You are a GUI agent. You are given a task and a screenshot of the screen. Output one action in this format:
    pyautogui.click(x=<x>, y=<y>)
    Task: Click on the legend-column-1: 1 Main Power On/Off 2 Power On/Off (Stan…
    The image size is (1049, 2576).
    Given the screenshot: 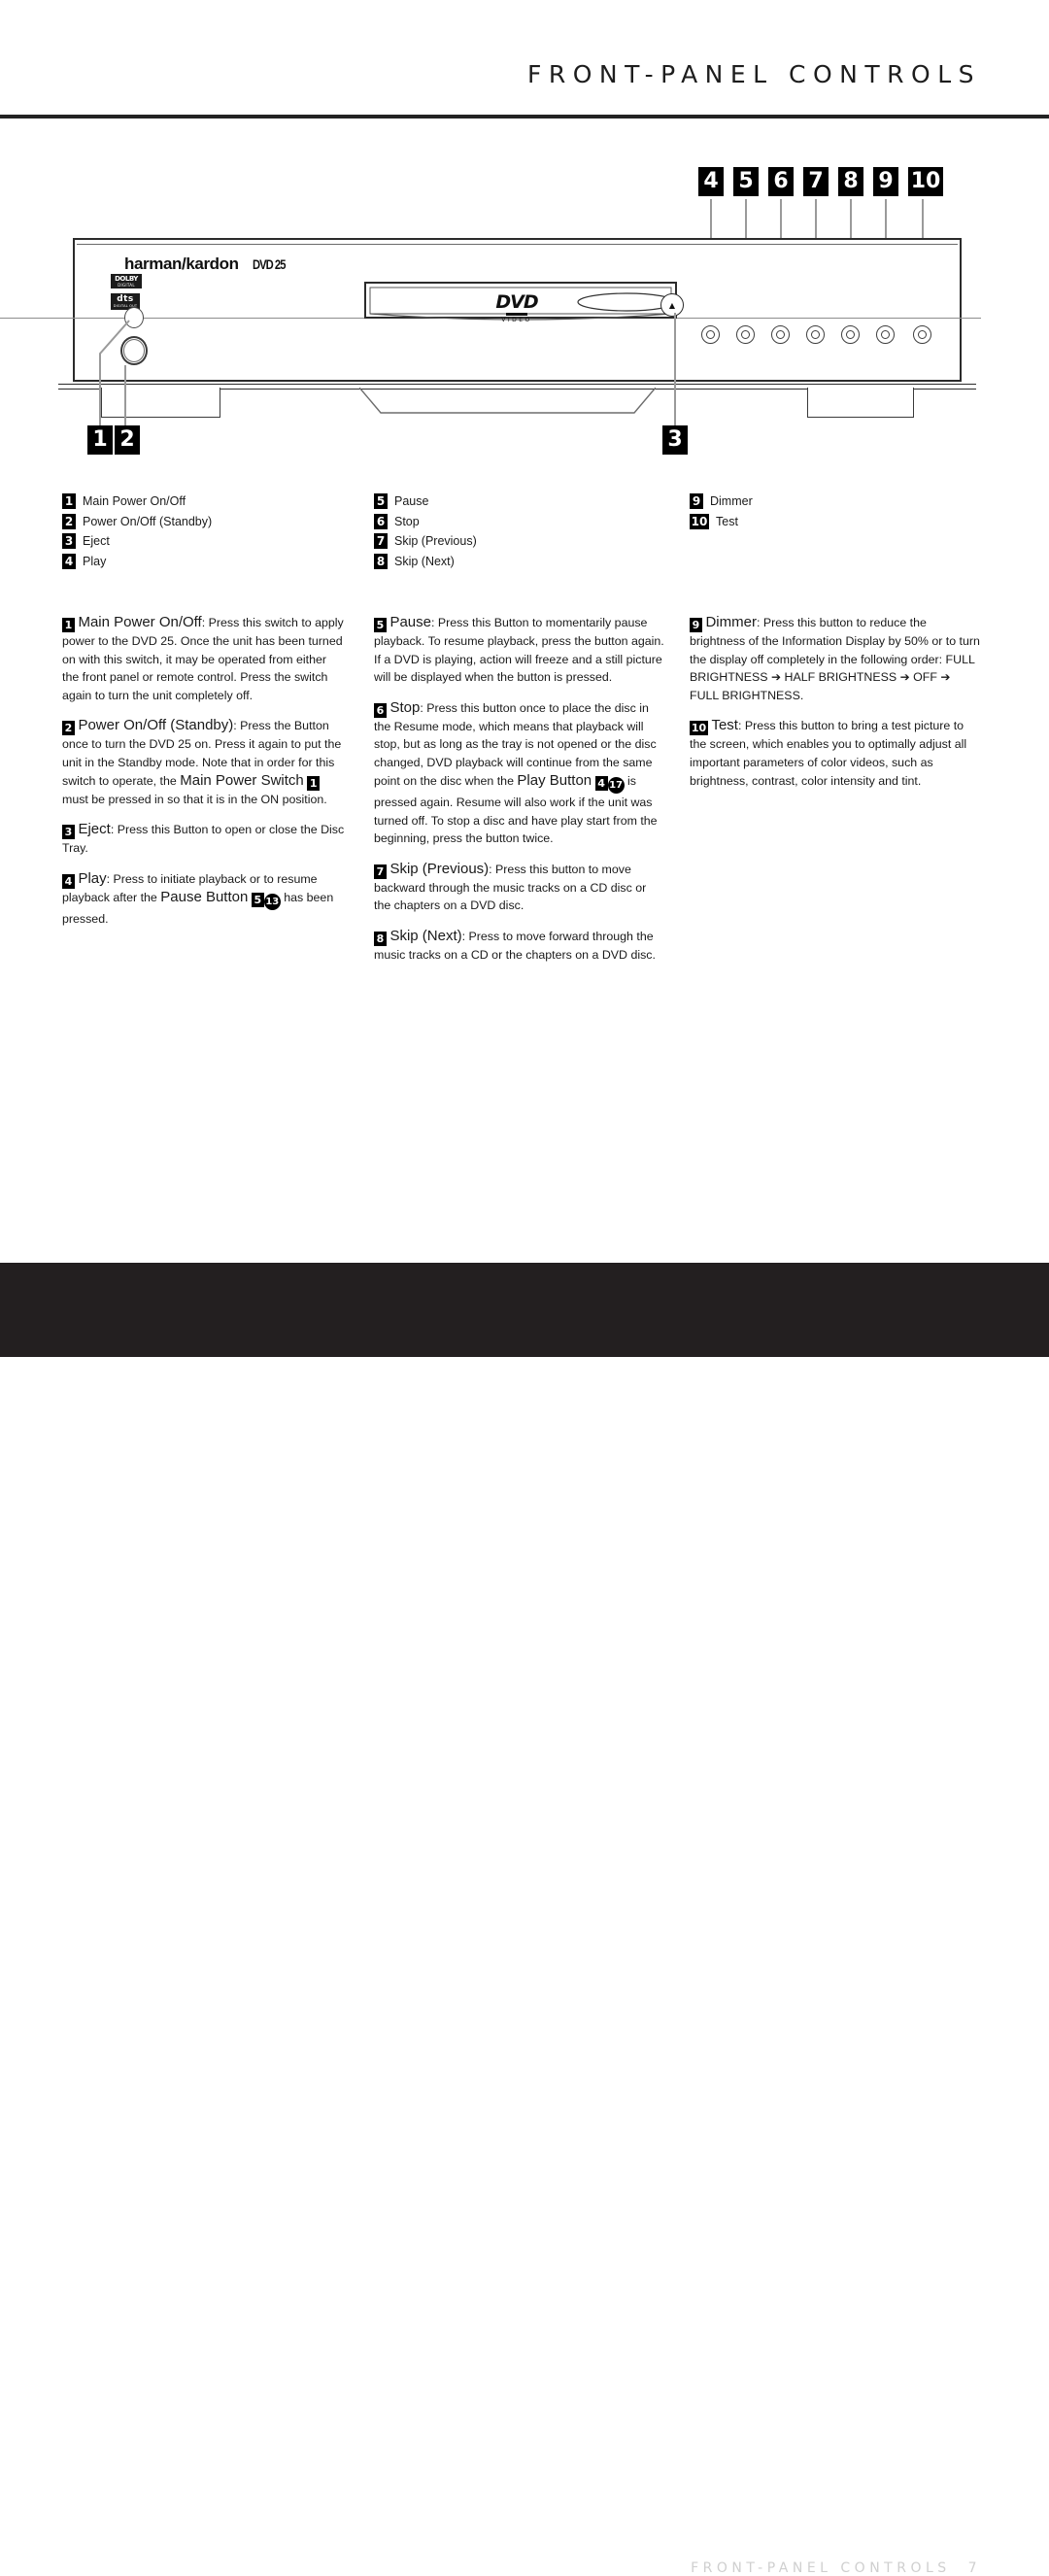 What is the action you would take?
    pyautogui.click(x=137, y=533)
    